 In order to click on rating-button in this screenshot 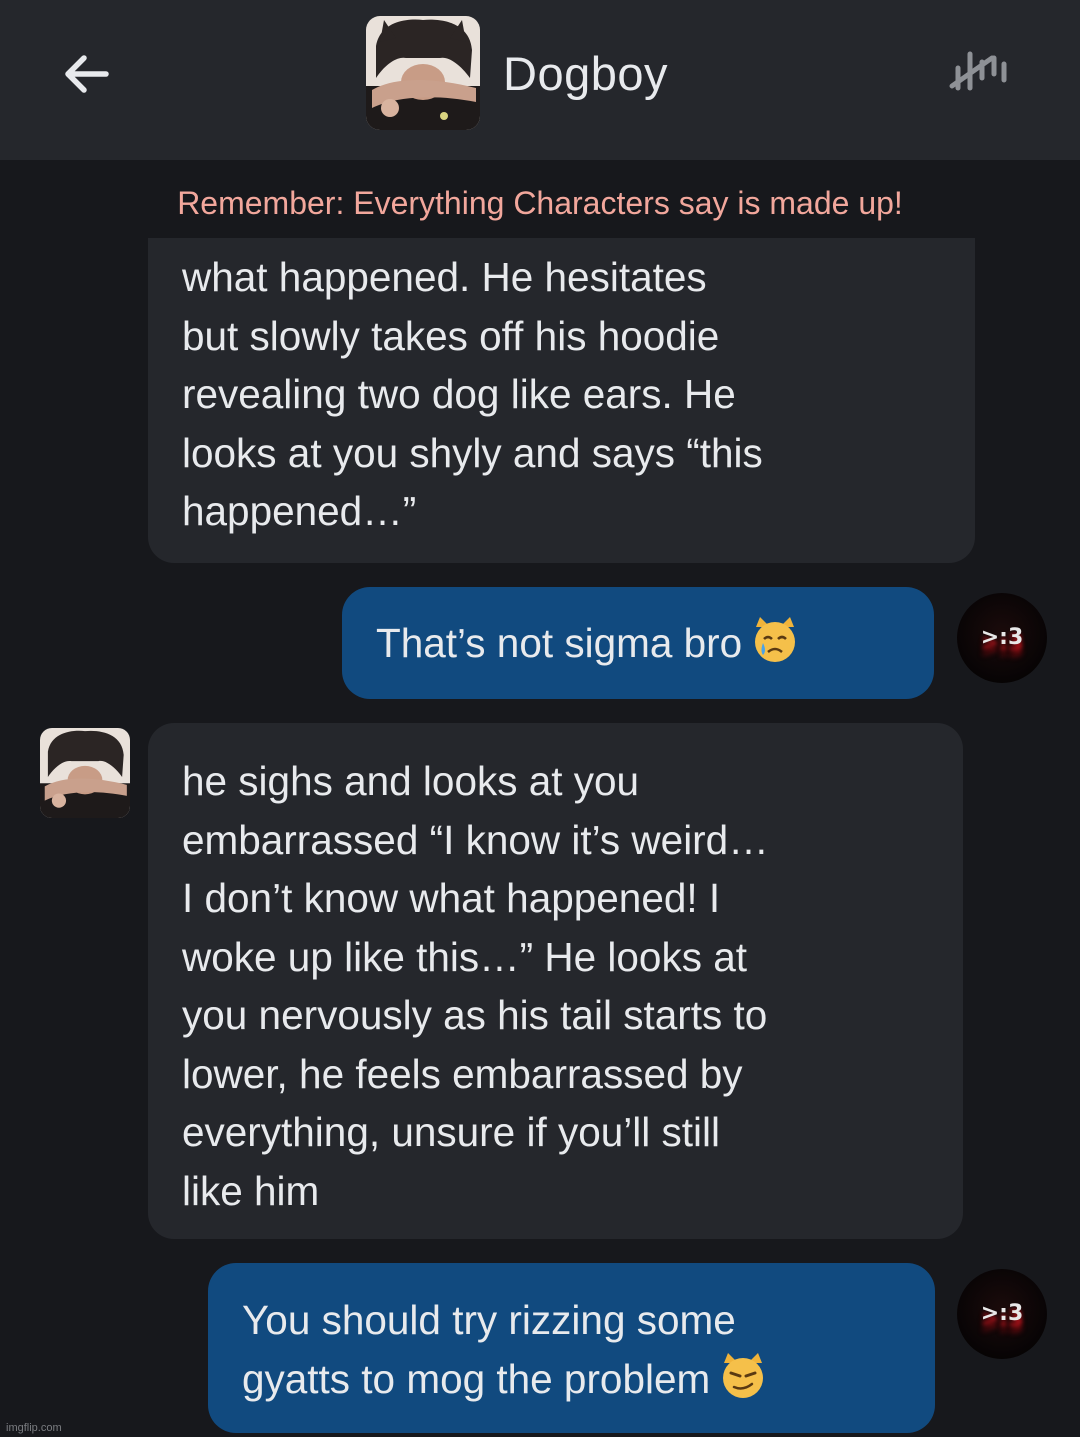, I will do `click(978, 72)`.